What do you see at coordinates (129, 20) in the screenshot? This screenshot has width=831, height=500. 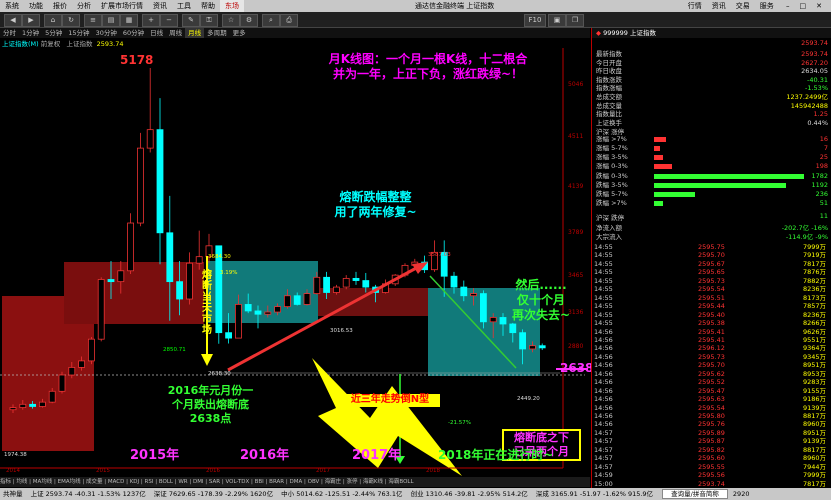 I see `grid-icon: ▦` at bounding box center [129, 20].